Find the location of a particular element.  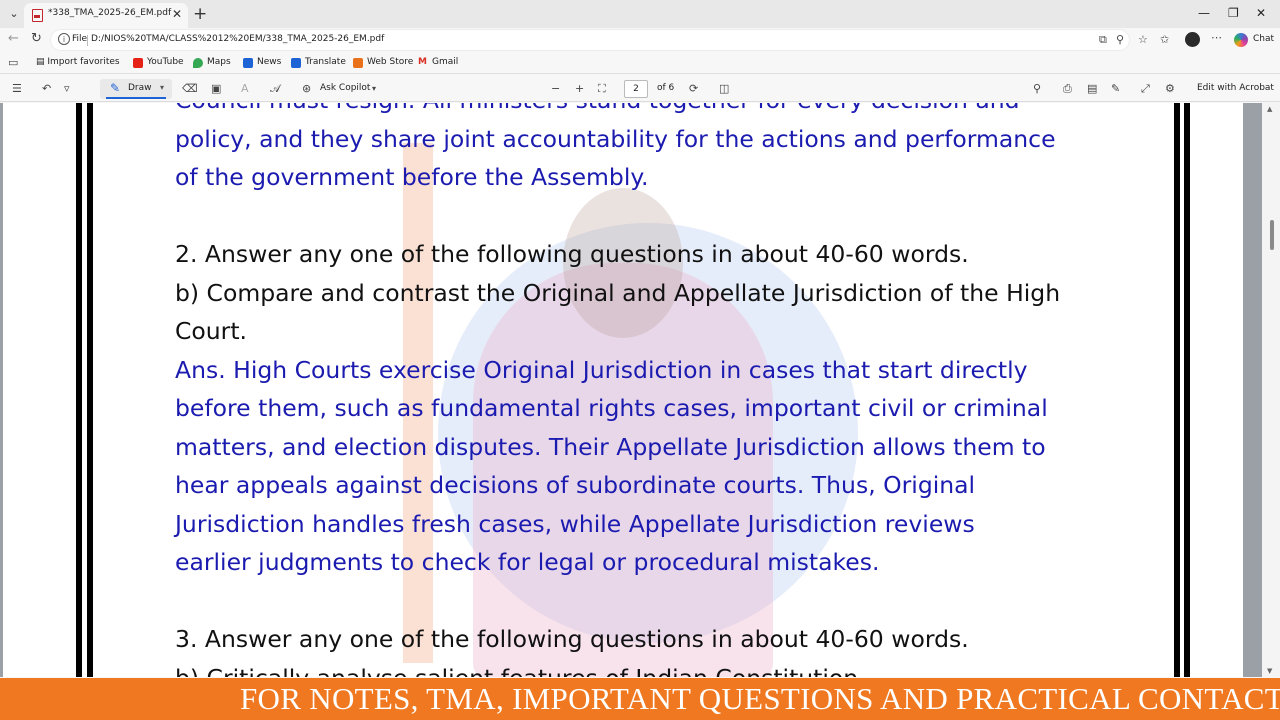

page-number-input: 2 is located at coordinates (636, 89).